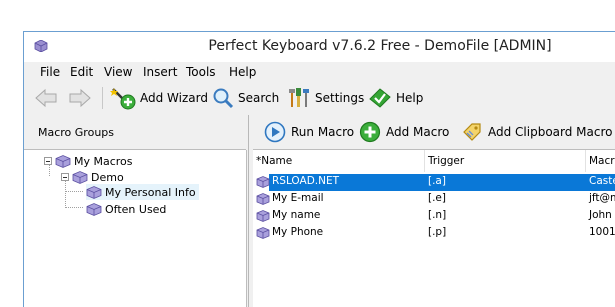  What do you see at coordinates (437, 198) in the screenshot?
I see `cell-trigger: [.e]` at bounding box center [437, 198].